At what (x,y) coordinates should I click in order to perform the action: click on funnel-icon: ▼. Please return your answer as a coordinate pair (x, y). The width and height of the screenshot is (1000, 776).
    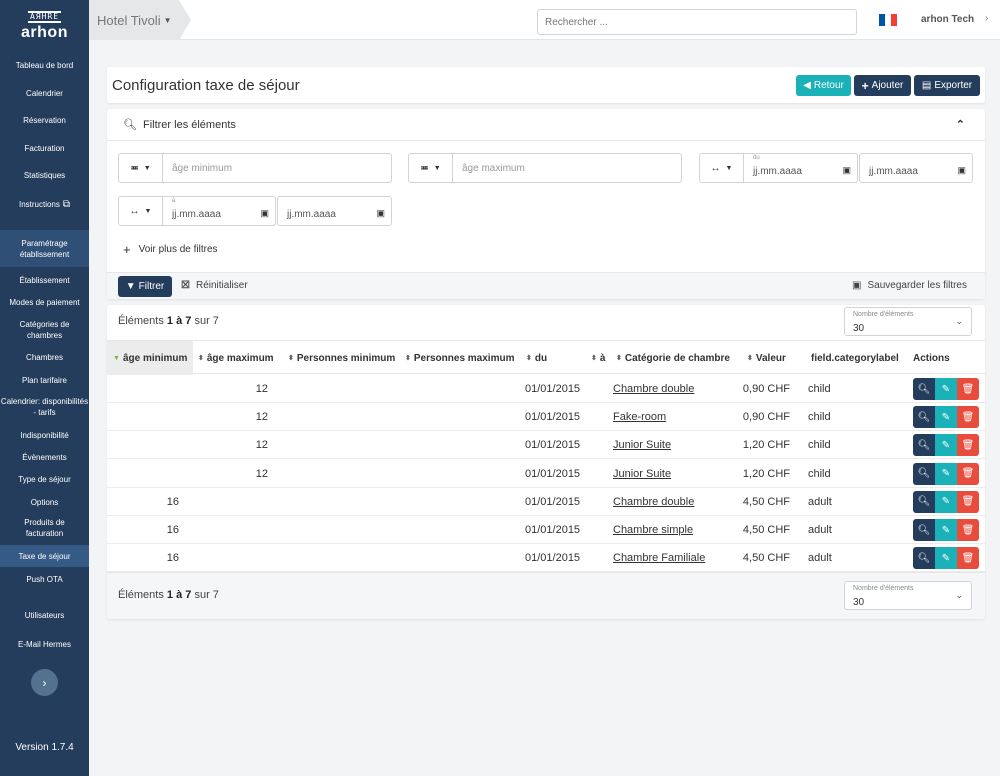
    Looking at the image, I should click on (130, 286).